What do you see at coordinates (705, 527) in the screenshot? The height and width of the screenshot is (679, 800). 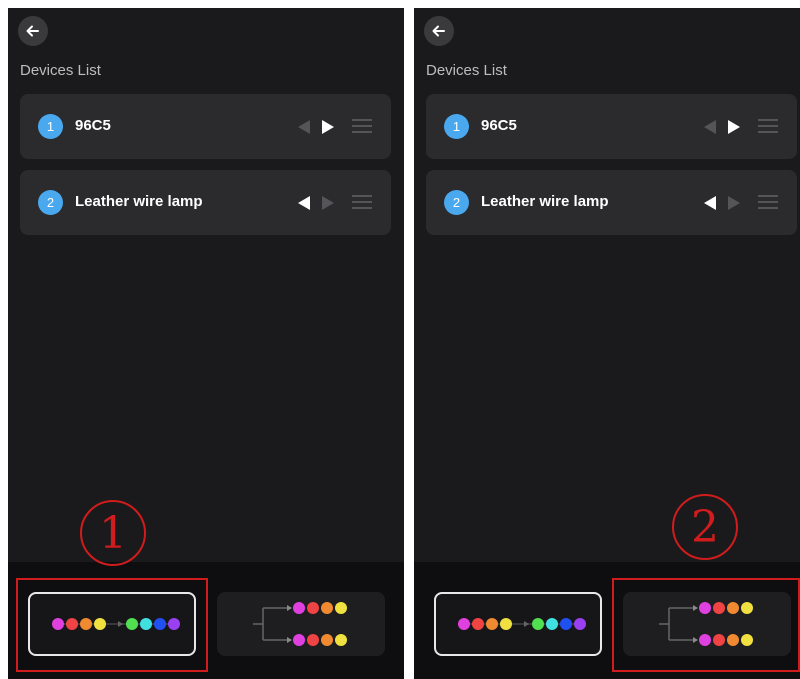 I see `callout-number: 2` at bounding box center [705, 527].